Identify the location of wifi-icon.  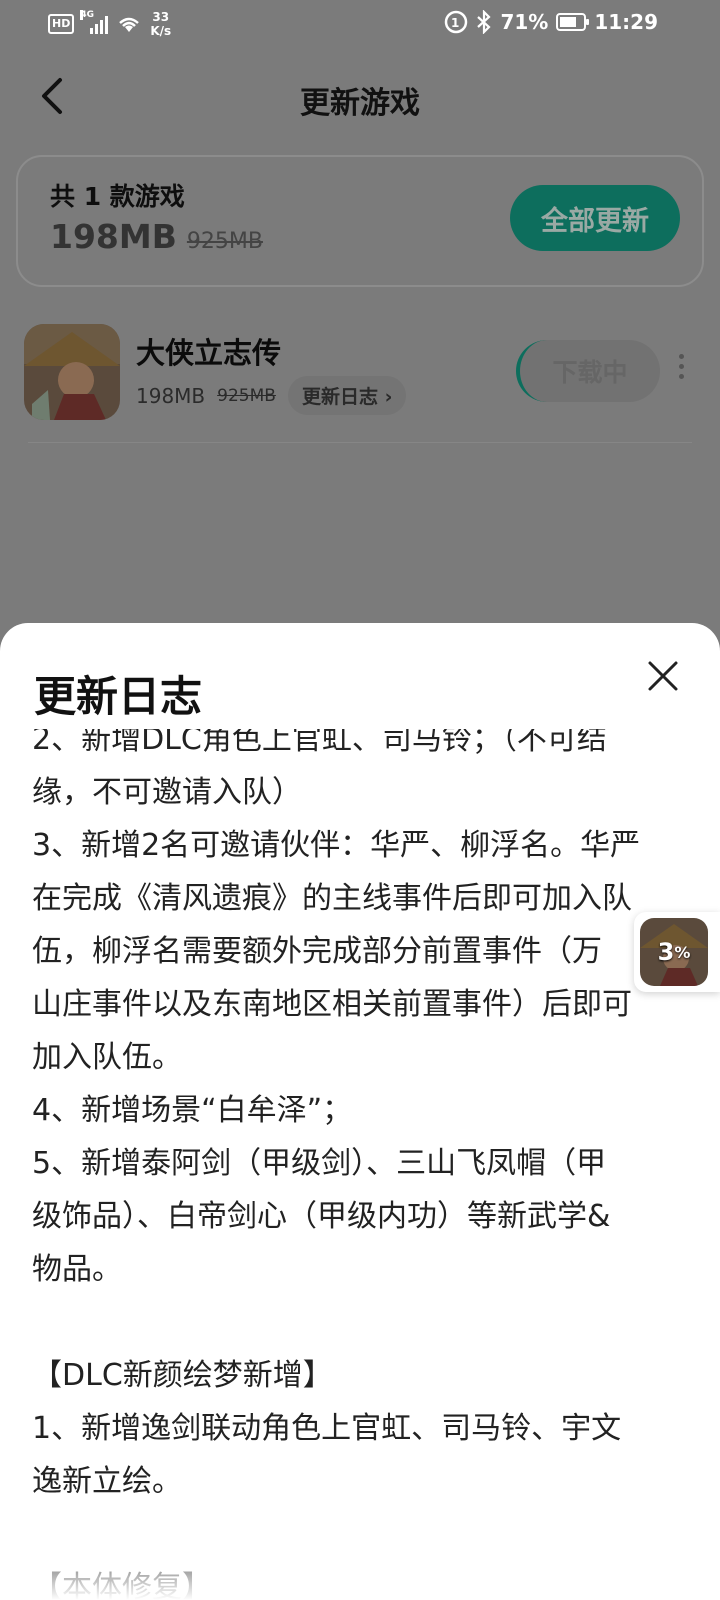
(129, 24).